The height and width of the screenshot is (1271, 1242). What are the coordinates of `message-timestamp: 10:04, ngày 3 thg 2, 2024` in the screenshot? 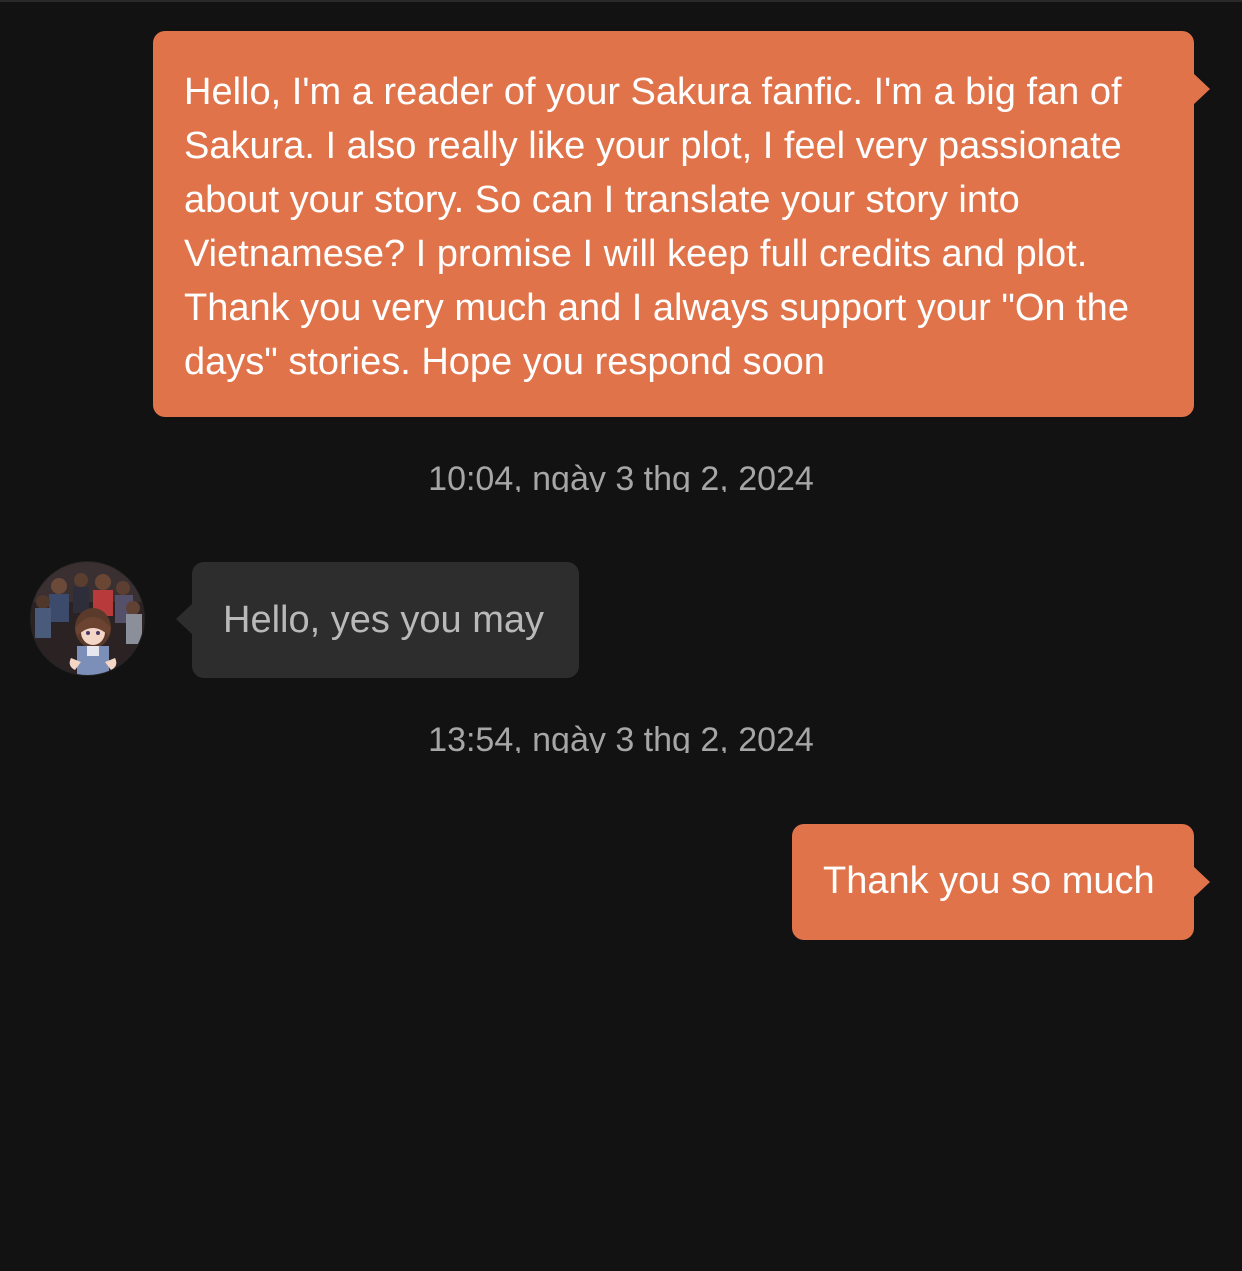 It's located at (621, 476).